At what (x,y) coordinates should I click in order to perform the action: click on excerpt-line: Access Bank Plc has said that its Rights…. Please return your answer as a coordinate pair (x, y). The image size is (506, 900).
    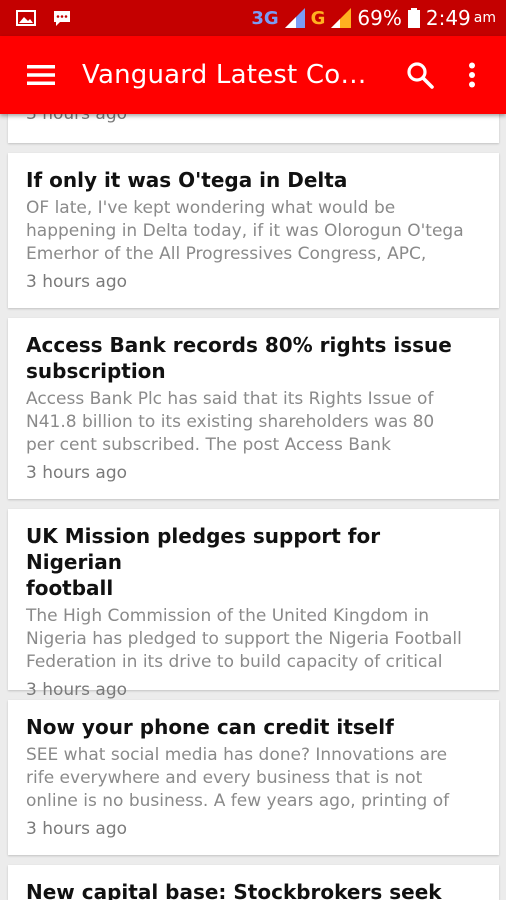
    Looking at the image, I should click on (230, 399).